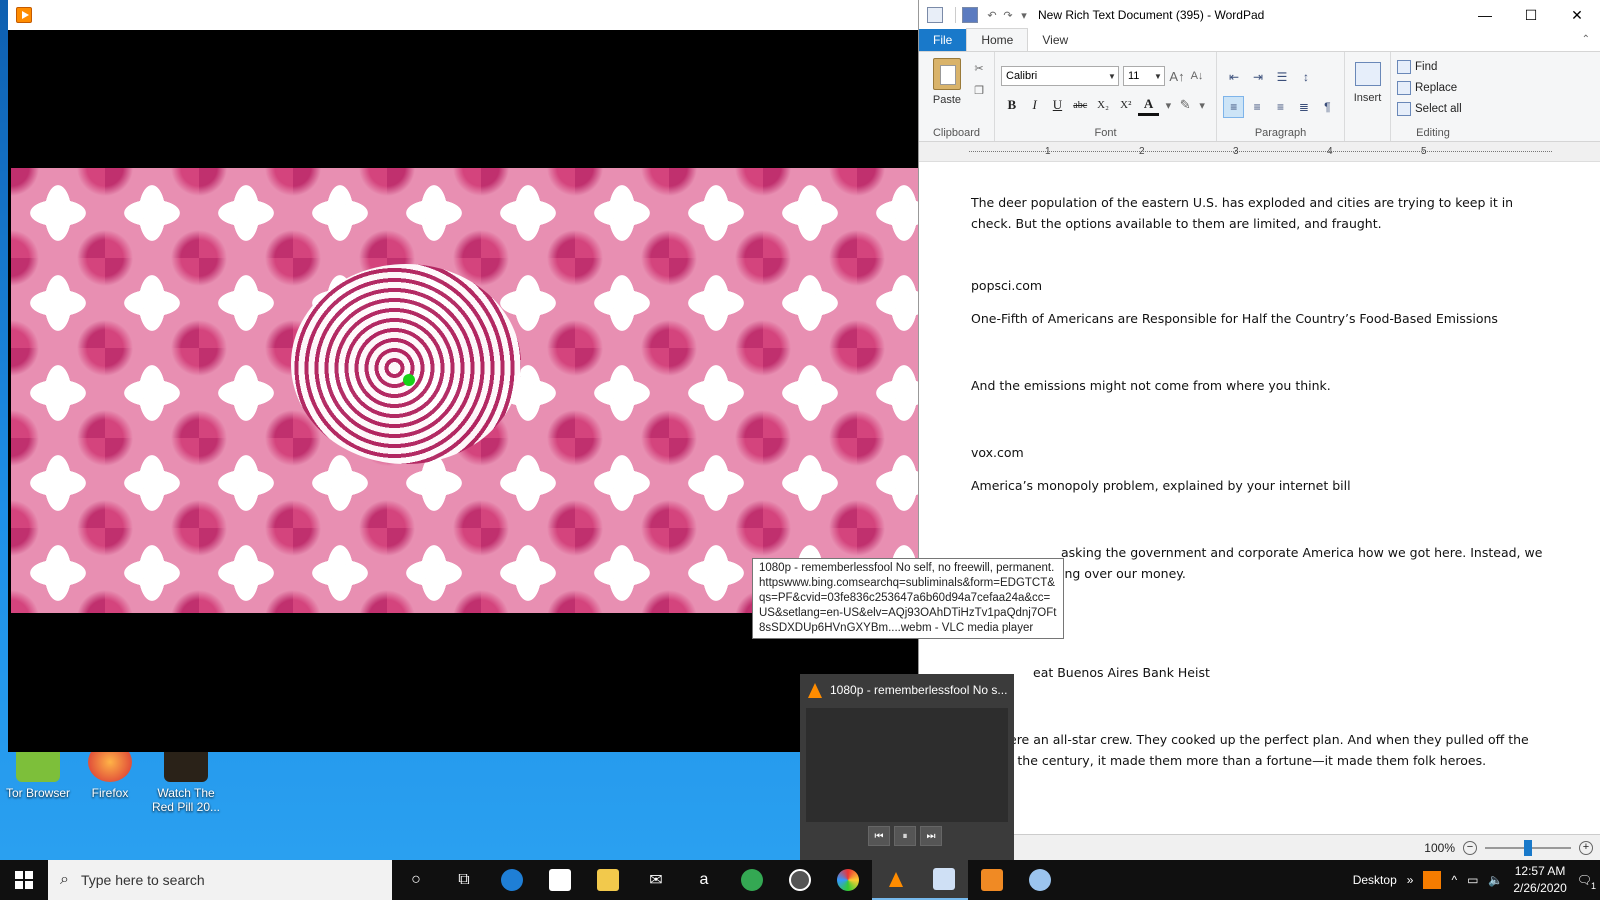 Image resolution: width=1600 pixels, height=900 pixels. I want to click on editing-group: Find Replace Select all Editing, so click(1433, 96).